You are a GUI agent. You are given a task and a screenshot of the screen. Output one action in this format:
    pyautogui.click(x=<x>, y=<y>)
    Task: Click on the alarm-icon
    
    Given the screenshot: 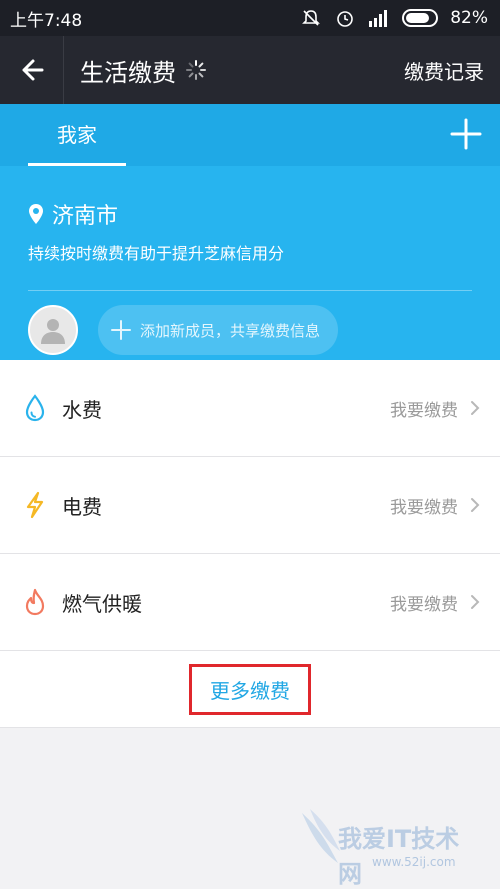 What is the action you would take?
    pyautogui.click(x=345, y=18)
    